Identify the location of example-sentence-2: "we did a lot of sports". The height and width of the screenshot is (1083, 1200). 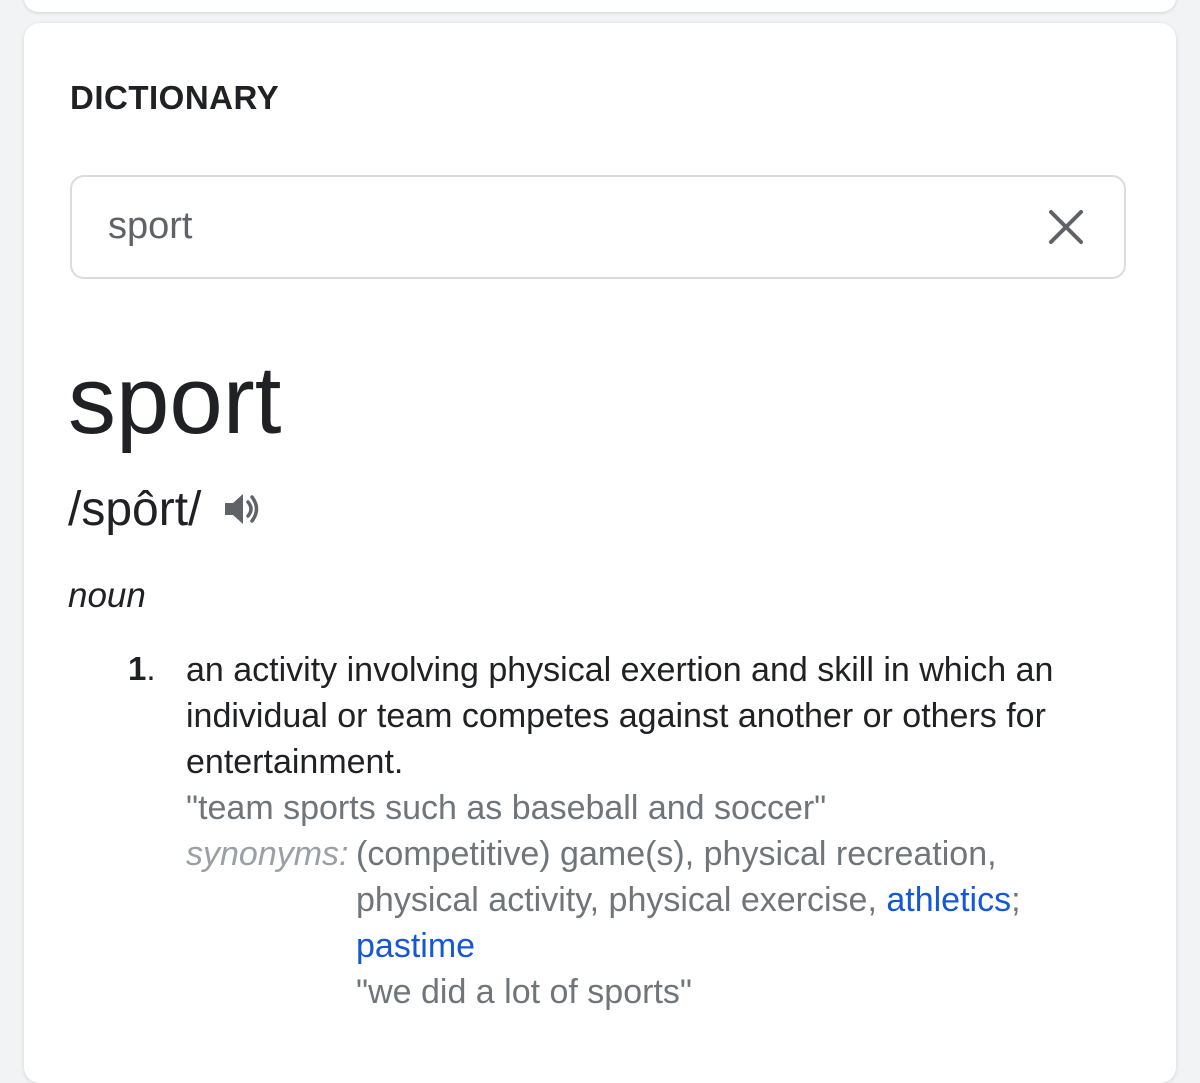
(524, 992).